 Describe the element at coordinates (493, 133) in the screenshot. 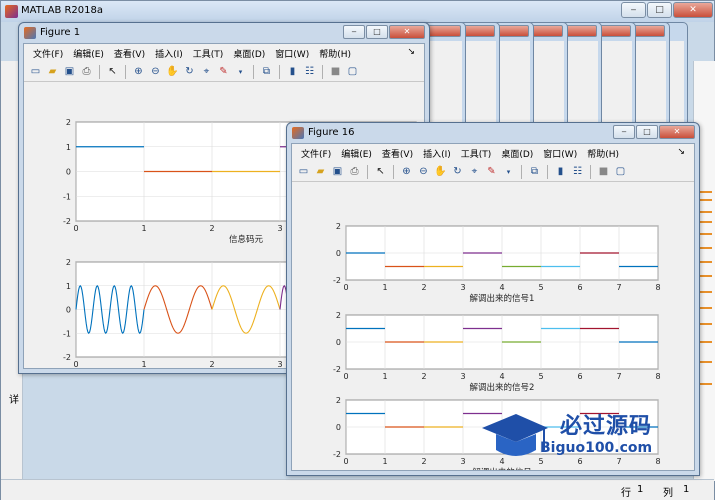

I see `figure-16-title-bar: Figure 16 ‒ □ ✕` at that location.